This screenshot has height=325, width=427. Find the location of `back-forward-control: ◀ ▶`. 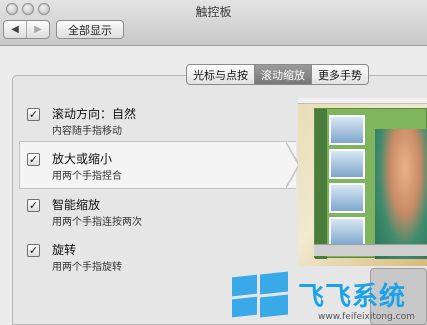

back-forward-control: ◀ ▶ is located at coordinates (26, 29).